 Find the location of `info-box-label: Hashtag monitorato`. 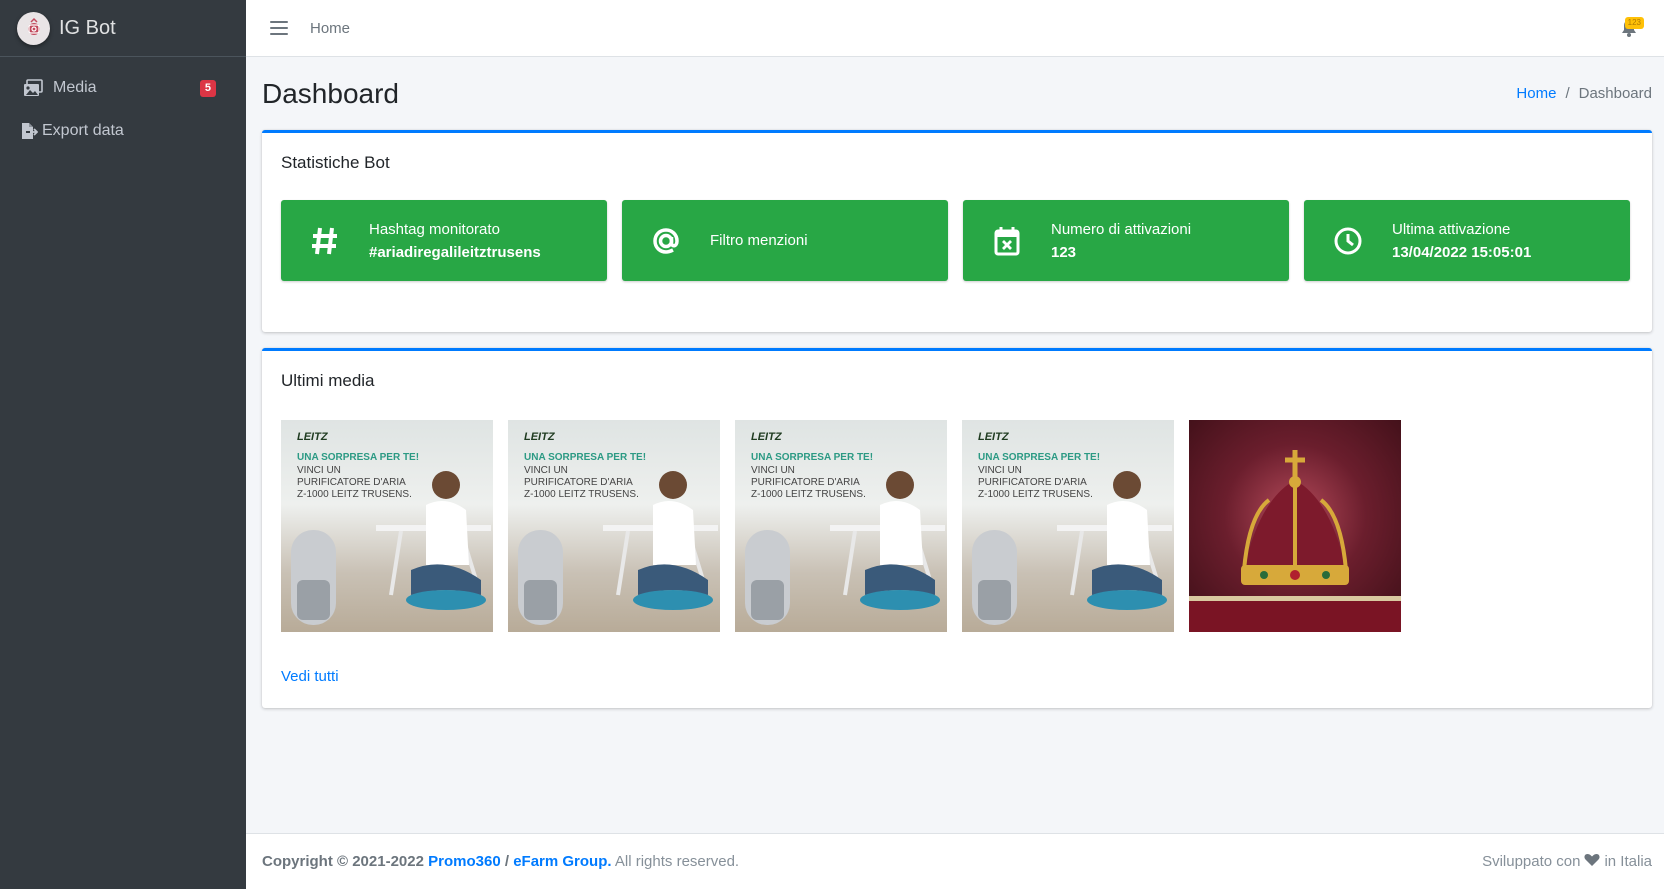

info-box-label: Hashtag monitorato is located at coordinates (434, 229).